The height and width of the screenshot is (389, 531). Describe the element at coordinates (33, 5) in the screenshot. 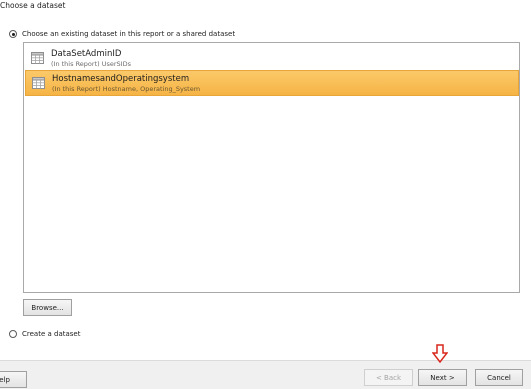

I see `page-title: Choose a dataset` at that location.